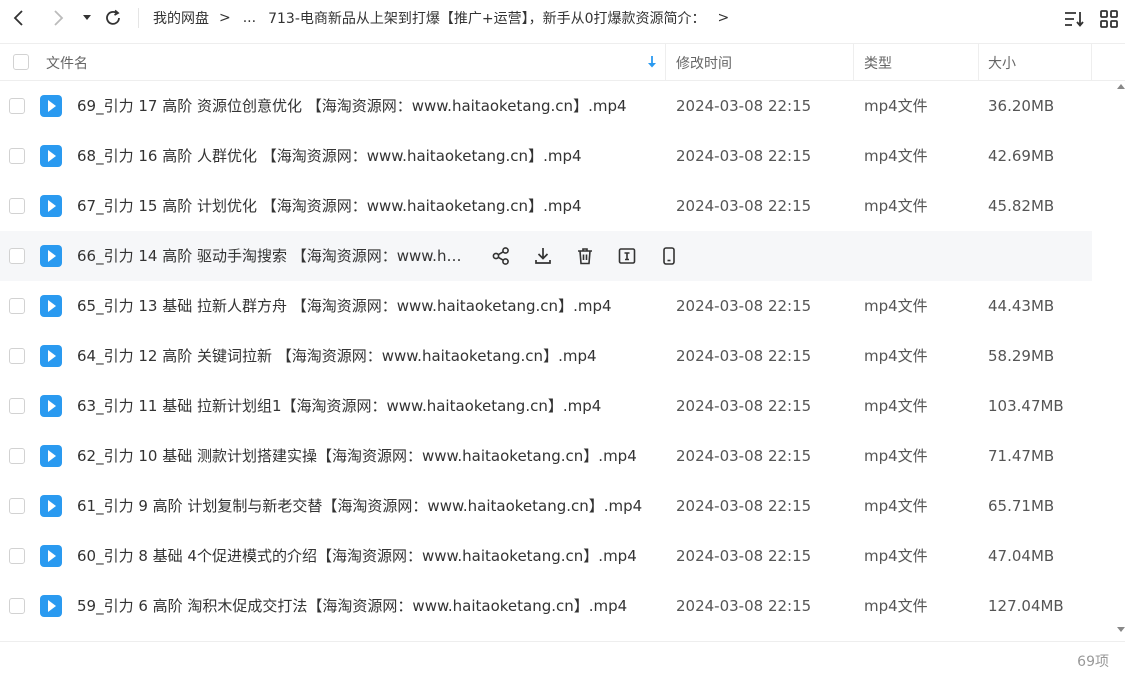 The height and width of the screenshot is (677, 1125). What do you see at coordinates (669, 256) in the screenshot?
I see `open-on-phone-icon` at bounding box center [669, 256].